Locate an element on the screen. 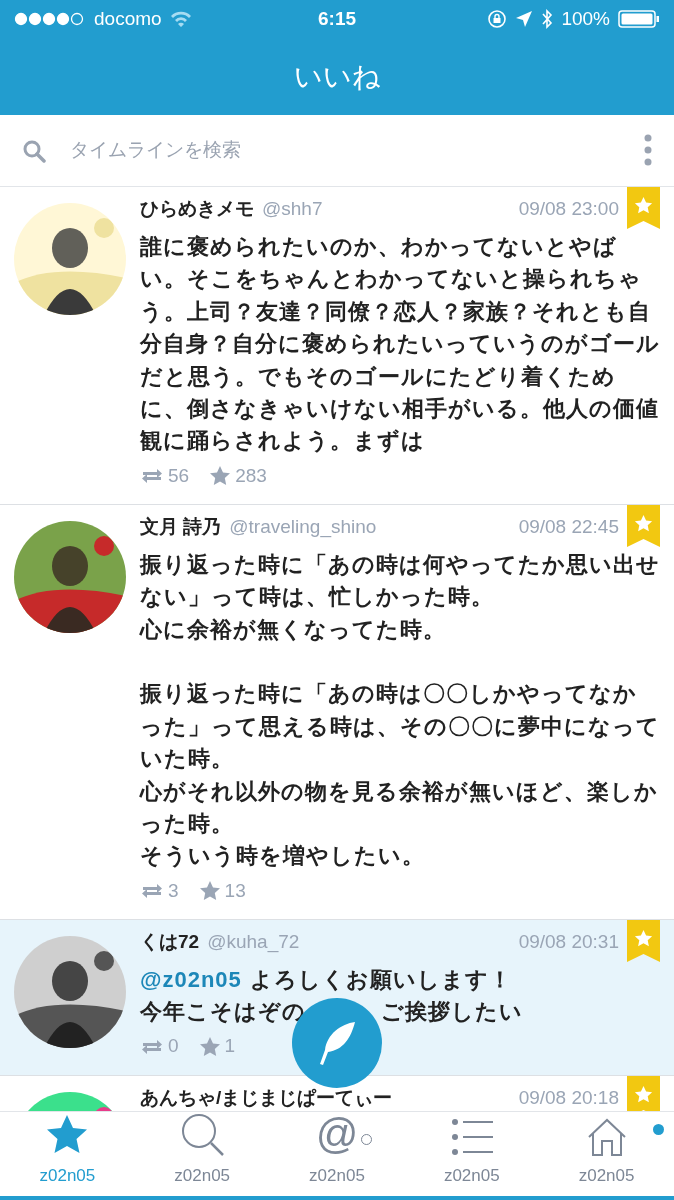 Image resolution: width=674 pixels, height=1200 pixels. wifi-icon is located at coordinates (180, 19).